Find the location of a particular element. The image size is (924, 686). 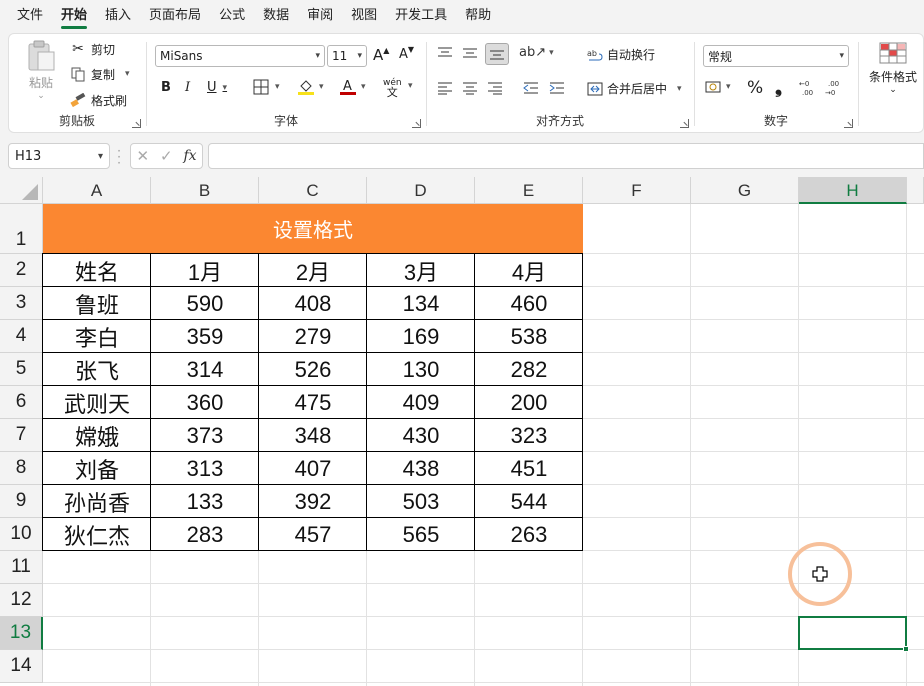

table-cell: 408 is located at coordinates (313, 303).